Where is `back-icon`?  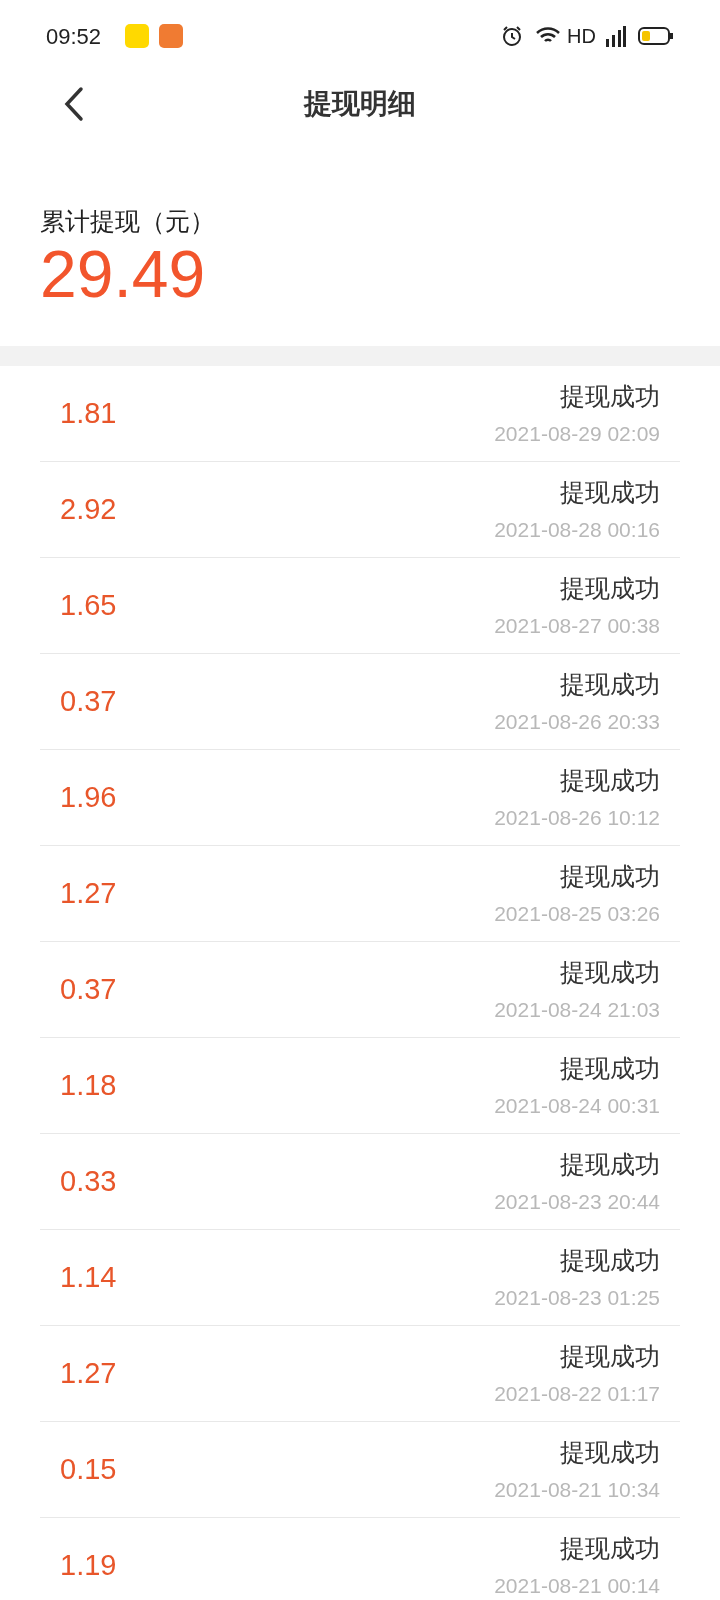 back-icon is located at coordinates (74, 104).